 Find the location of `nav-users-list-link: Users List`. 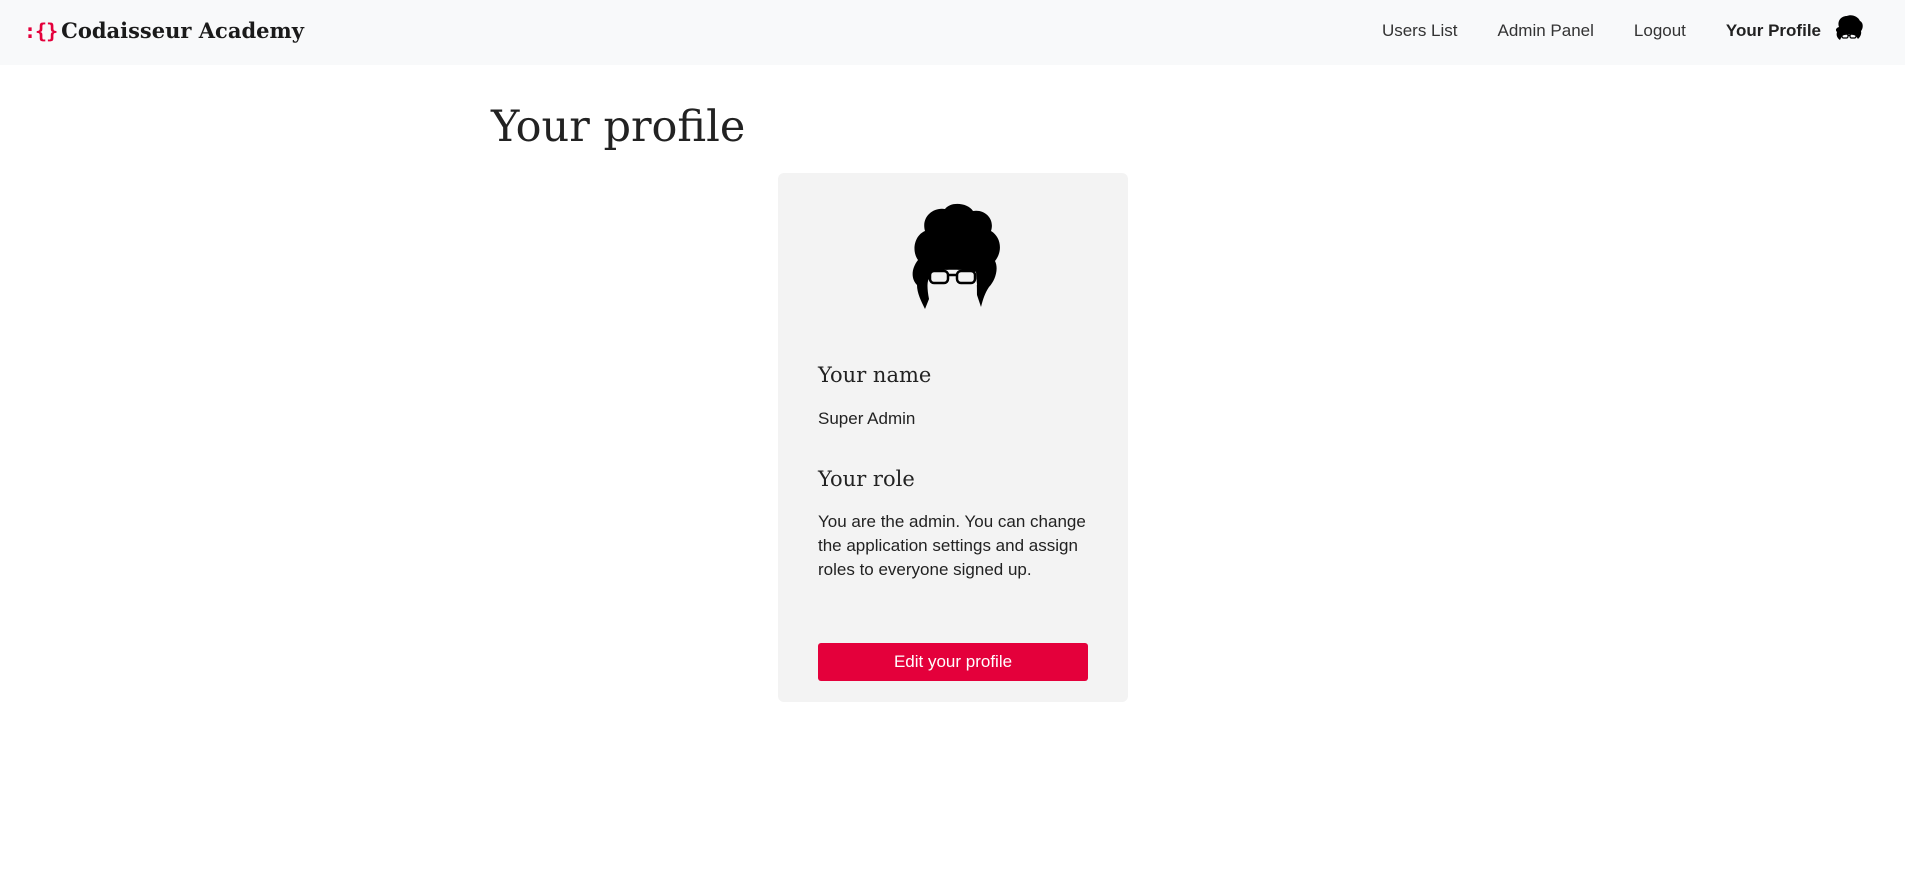

nav-users-list-link: Users List is located at coordinates (1420, 31).